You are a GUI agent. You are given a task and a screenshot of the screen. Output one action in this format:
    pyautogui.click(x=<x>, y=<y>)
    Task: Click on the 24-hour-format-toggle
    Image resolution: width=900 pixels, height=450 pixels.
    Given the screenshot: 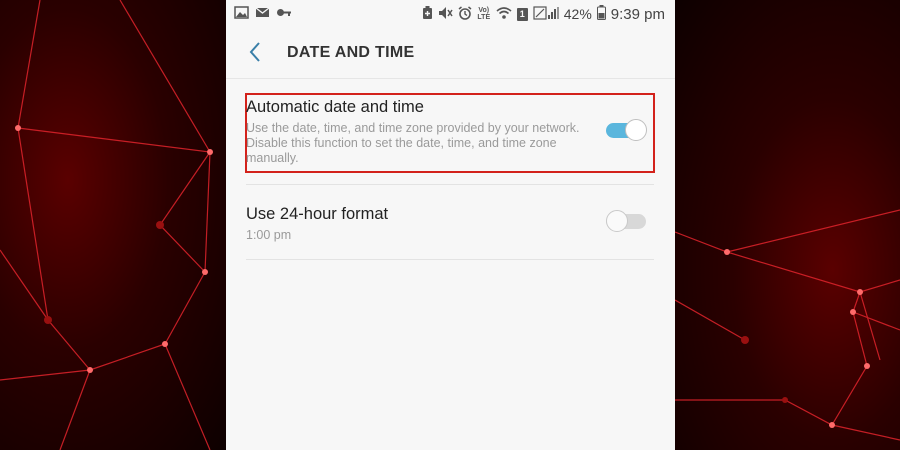 What is the action you would take?
    pyautogui.click(x=626, y=221)
    